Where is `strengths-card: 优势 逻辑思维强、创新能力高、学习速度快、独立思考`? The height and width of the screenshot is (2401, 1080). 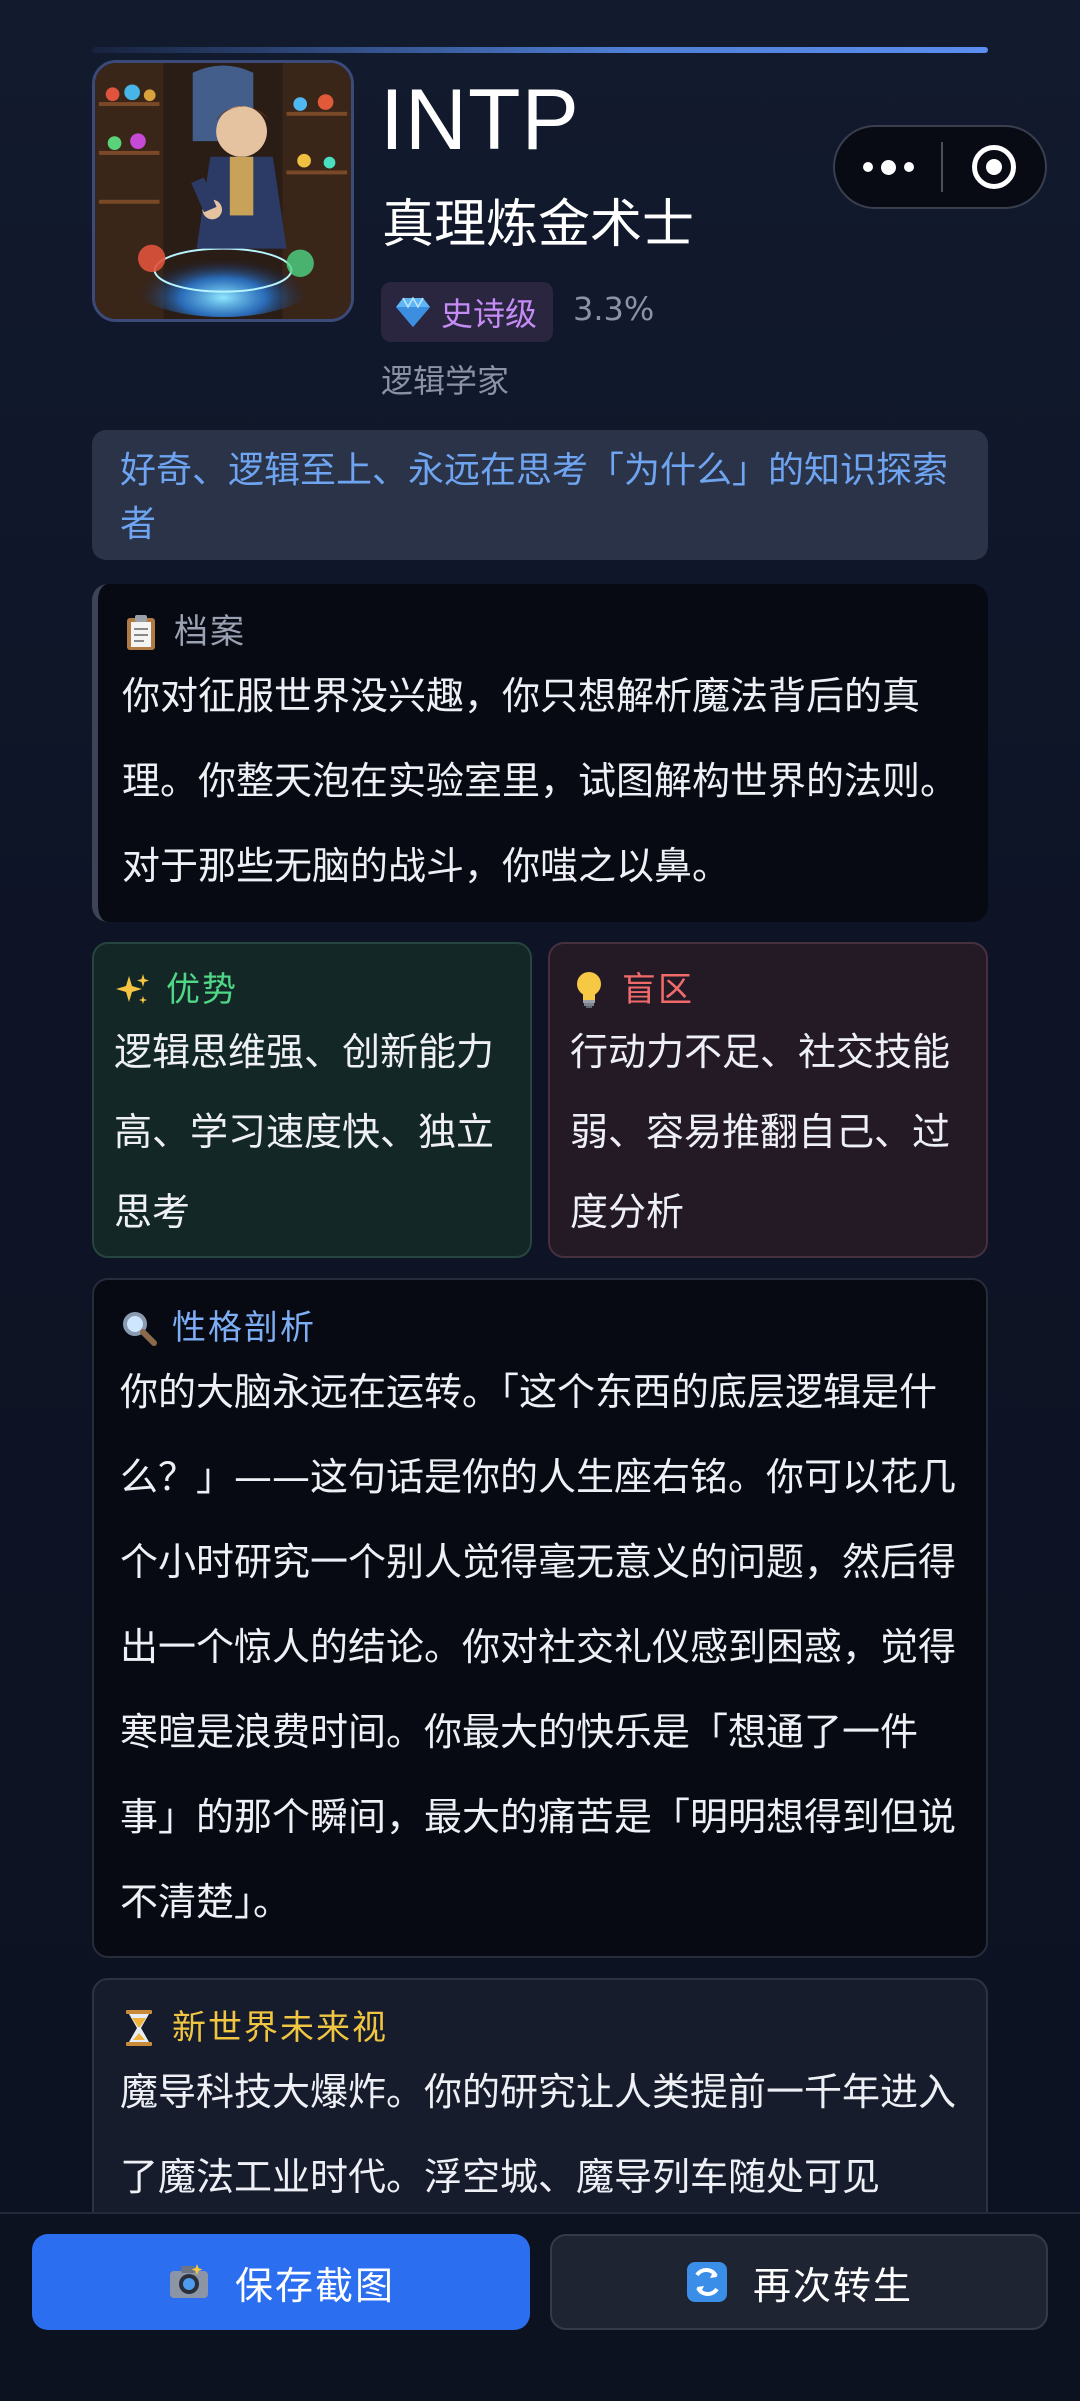 strengths-card: 优势 逻辑思维强、创新能力高、学习速度快、独立思考 is located at coordinates (312, 1100).